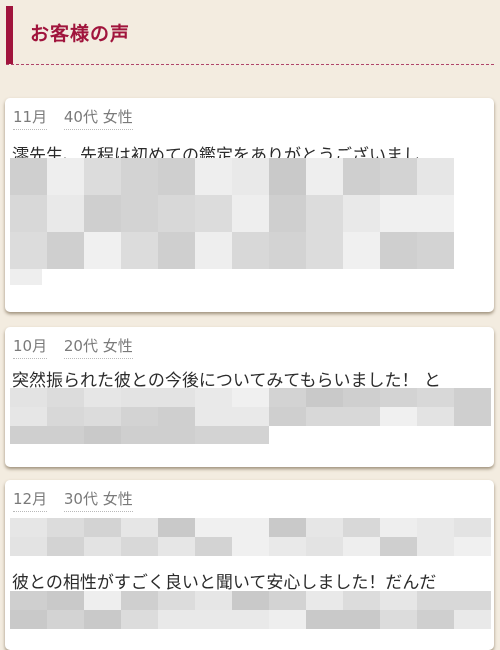 Image resolution: width=500 pixels, height=650 pixels. Describe the element at coordinates (98, 118) in the screenshot. I see `testimonial-age-gender: 40代 女性` at that location.